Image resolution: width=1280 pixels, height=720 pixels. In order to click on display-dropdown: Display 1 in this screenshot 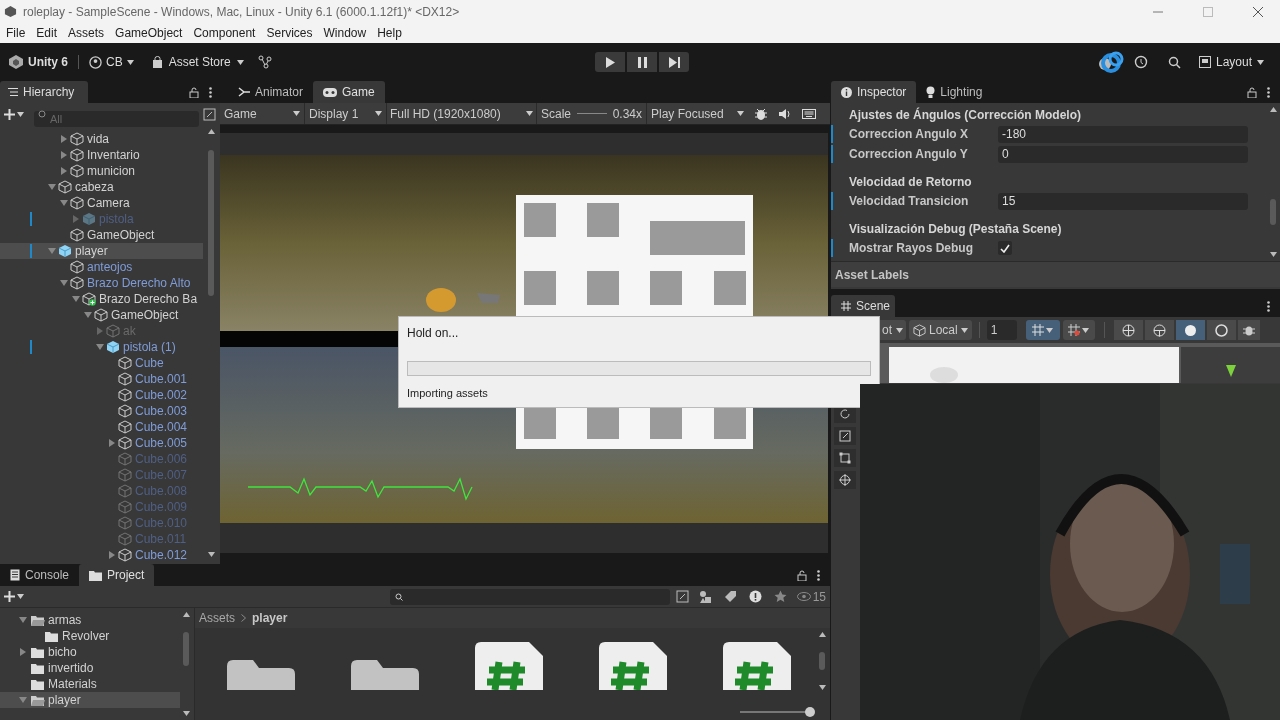, I will do `click(345, 113)`.